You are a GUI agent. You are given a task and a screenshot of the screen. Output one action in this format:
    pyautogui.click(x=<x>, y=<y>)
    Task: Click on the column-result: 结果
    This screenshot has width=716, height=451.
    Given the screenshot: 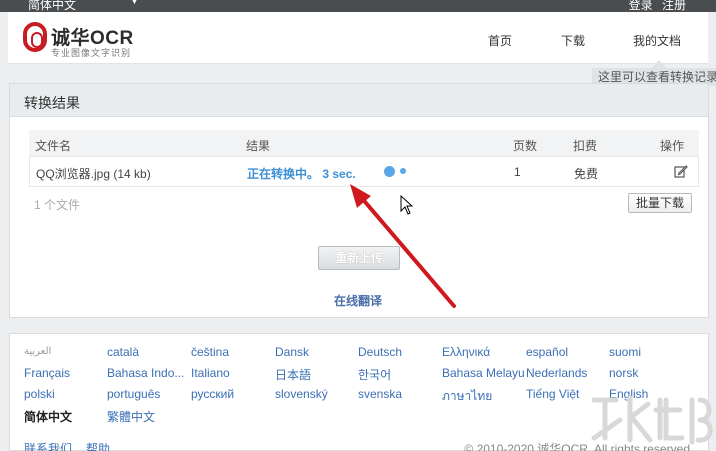 What is the action you would take?
    pyautogui.click(x=258, y=146)
    